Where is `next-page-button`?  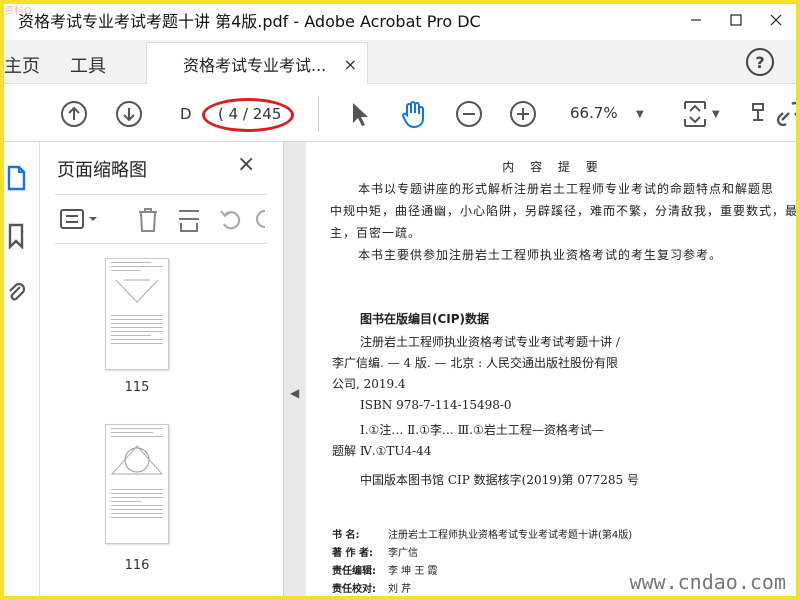 next-page-button is located at coordinates (129, 114).